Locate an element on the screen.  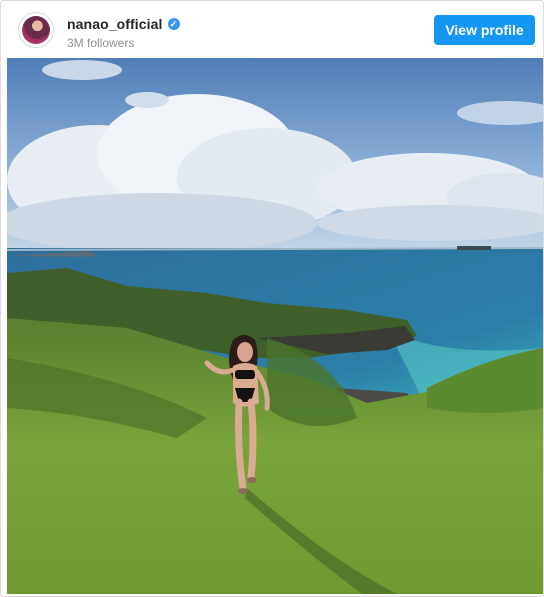
follower-count: 3M followers is located at coordinates (101, 43).